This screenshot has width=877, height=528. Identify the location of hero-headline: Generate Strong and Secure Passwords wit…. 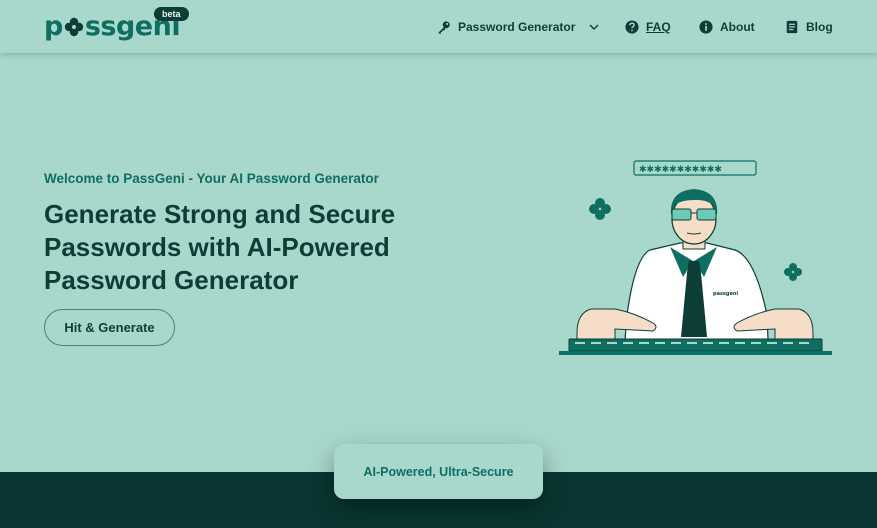
(254, 247).